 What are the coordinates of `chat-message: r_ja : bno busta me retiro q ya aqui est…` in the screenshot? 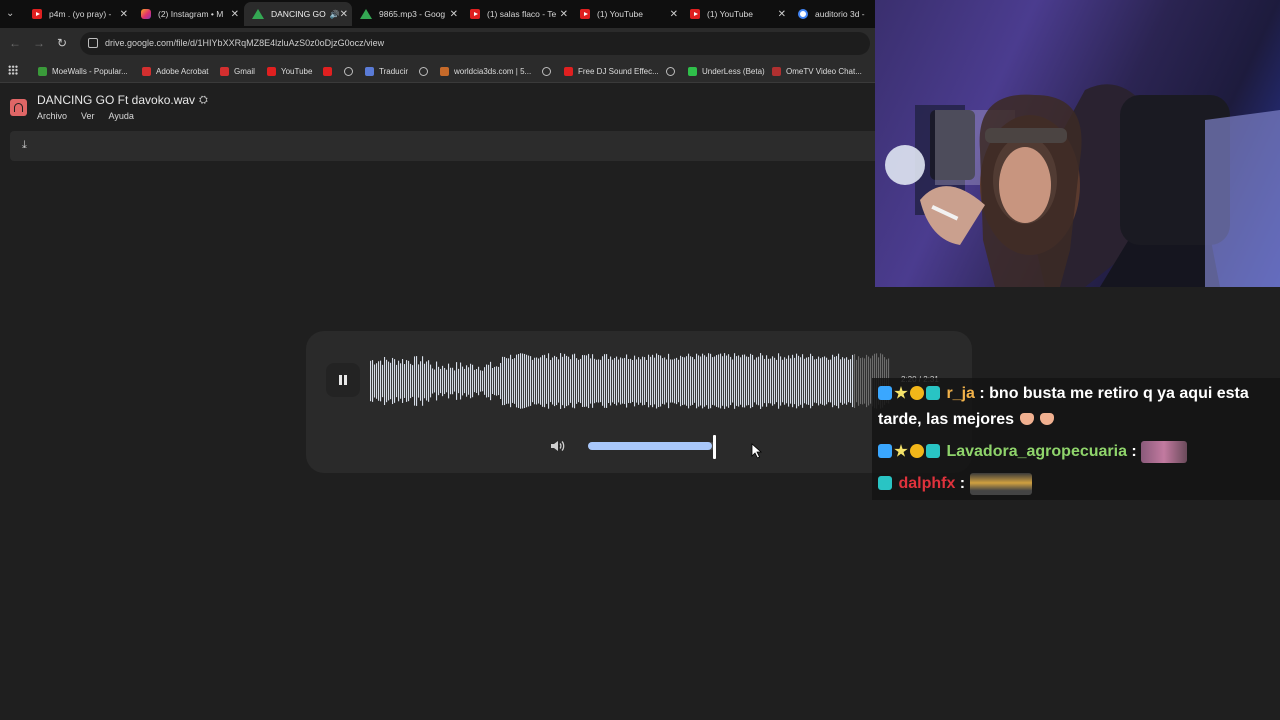 It's located at (1076, 407).